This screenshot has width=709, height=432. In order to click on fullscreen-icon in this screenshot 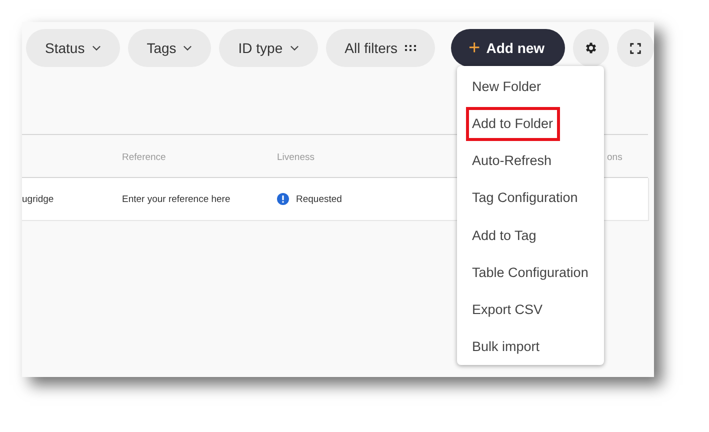, I will do `click(636, 48)`.